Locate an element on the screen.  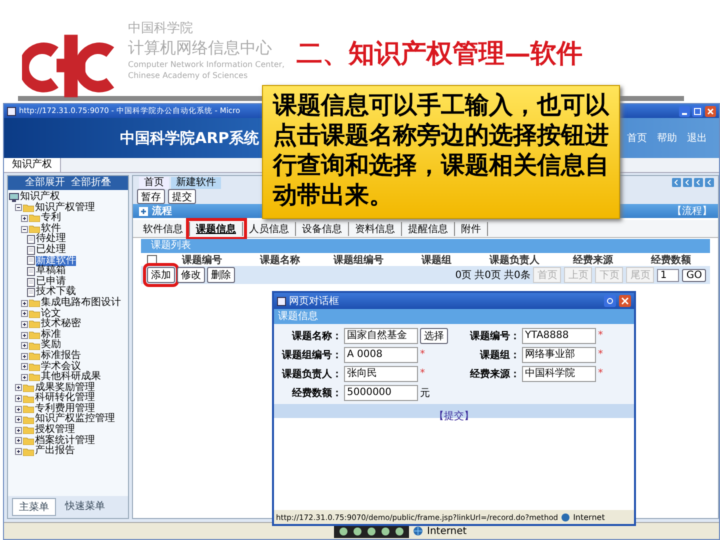
section-tab: 附件 is located at coordinates (471, 229).